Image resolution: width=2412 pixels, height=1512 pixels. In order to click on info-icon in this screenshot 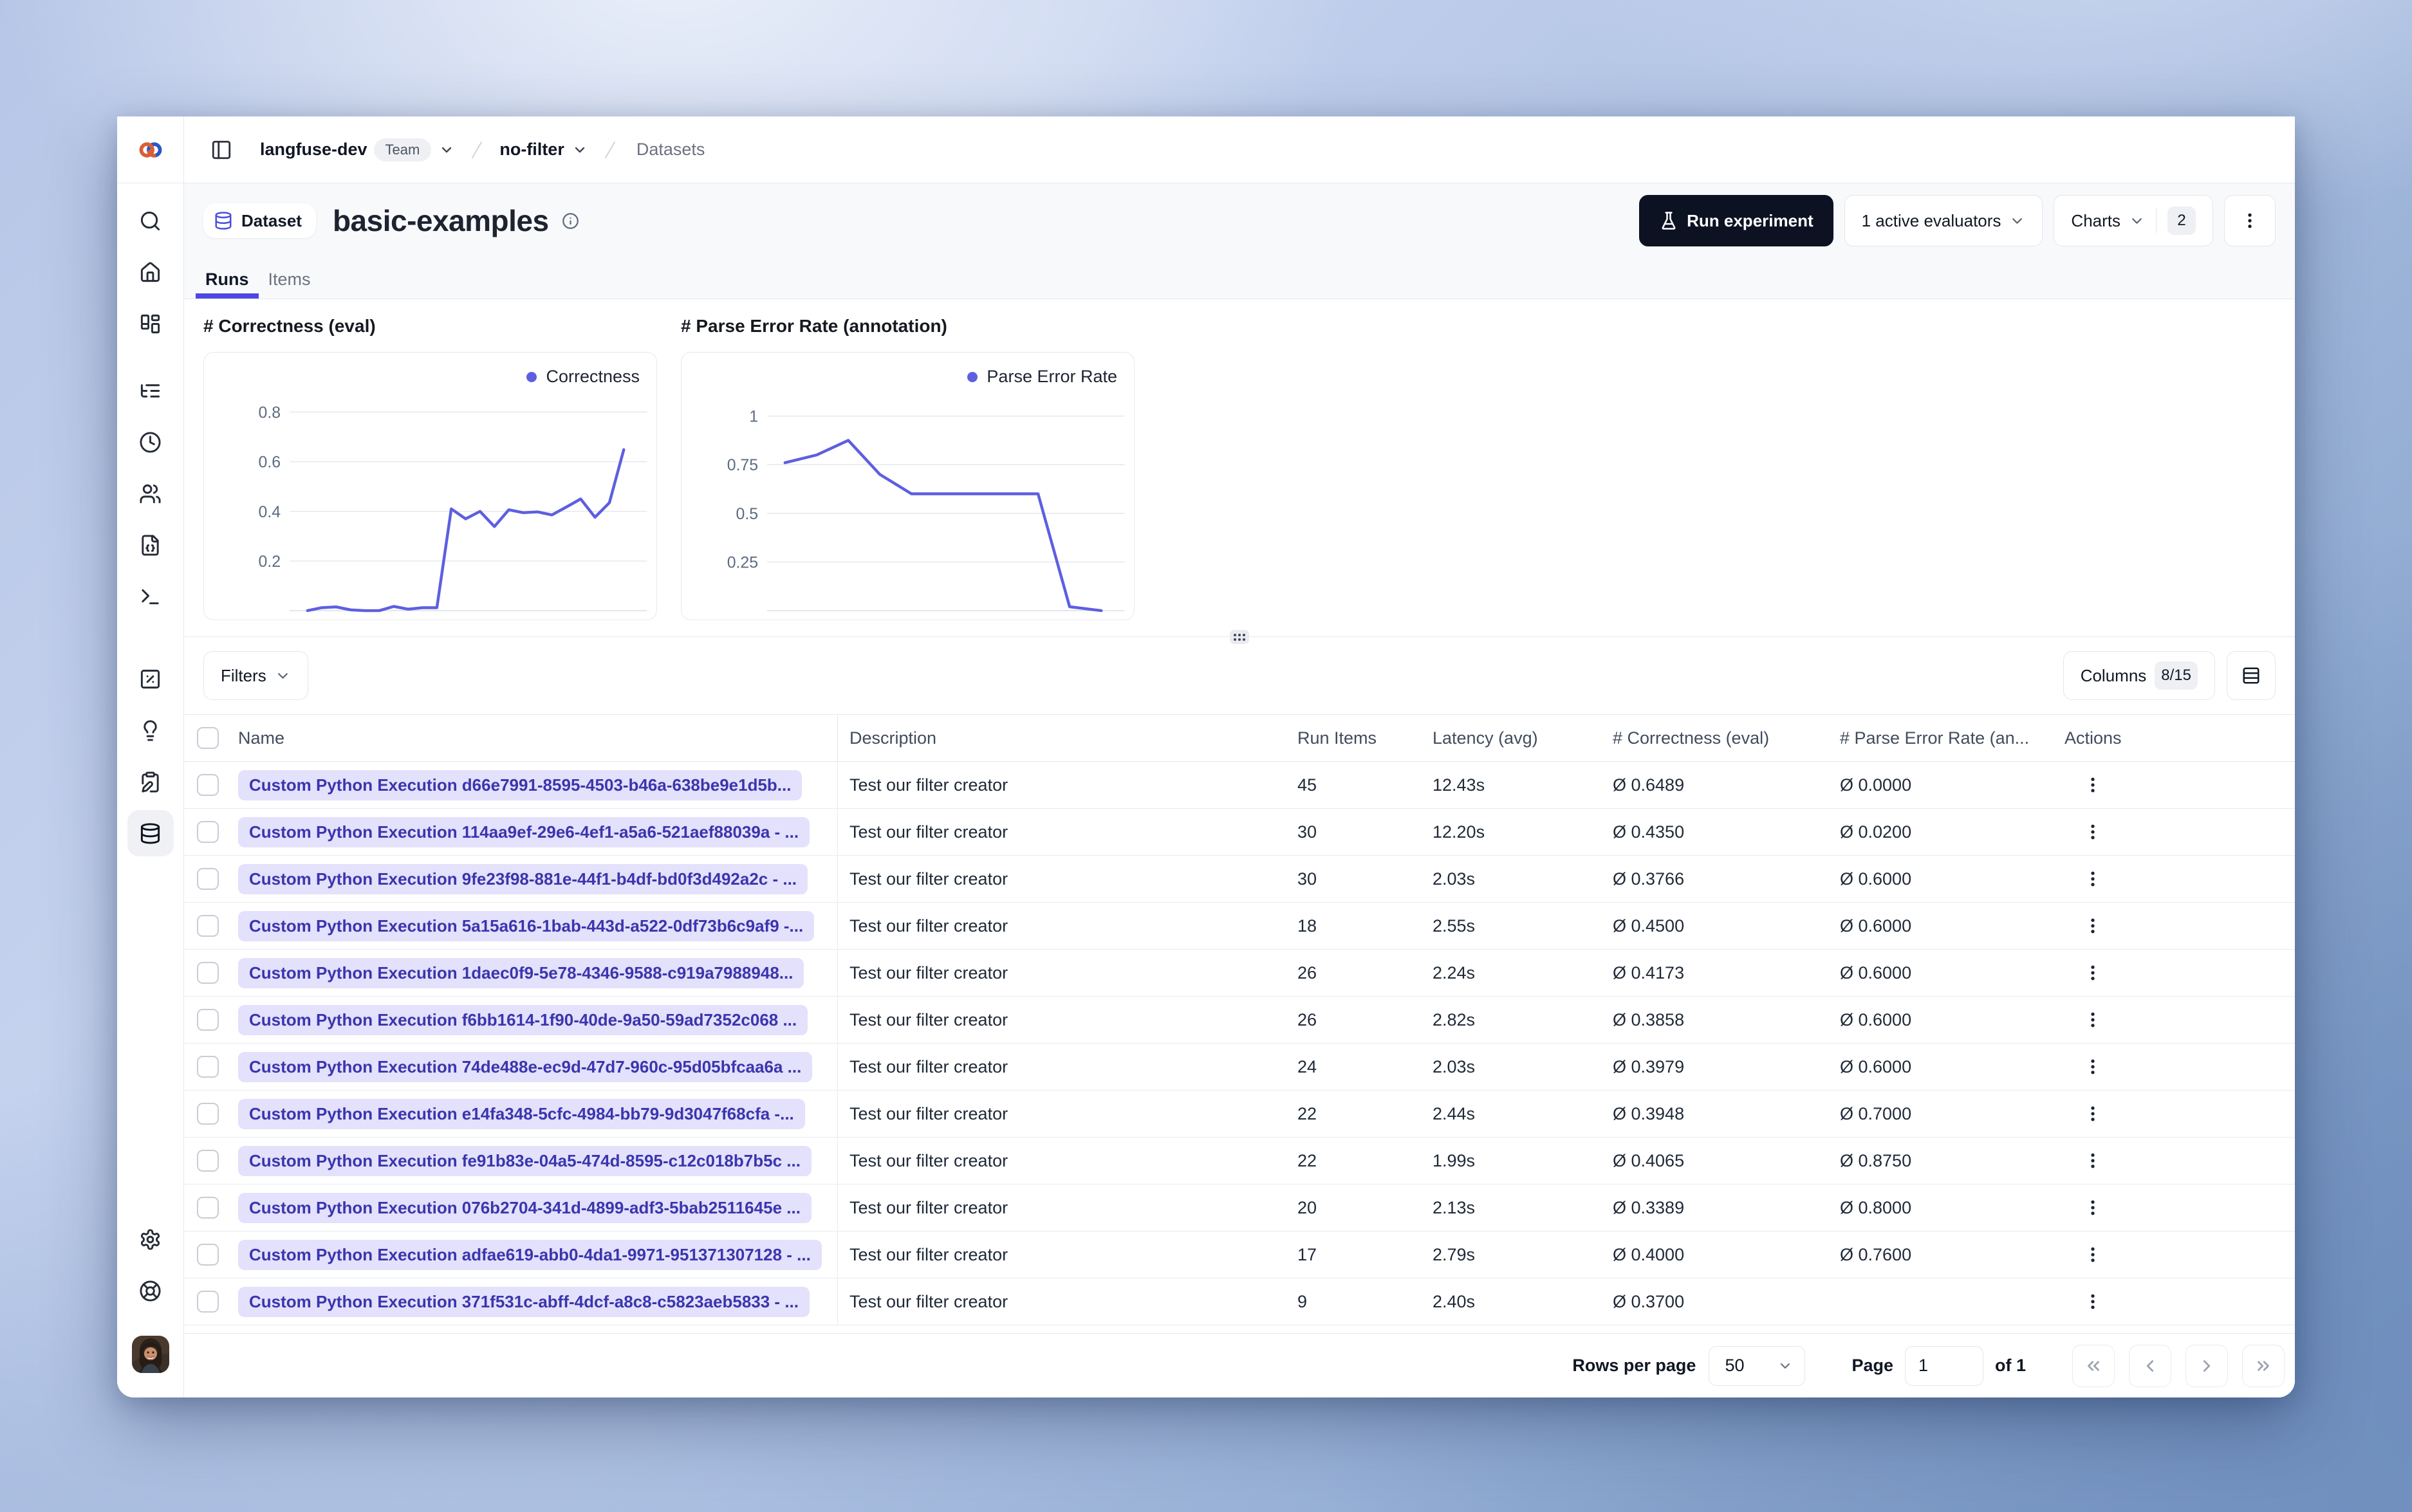, I will do `click(570, 221)`.